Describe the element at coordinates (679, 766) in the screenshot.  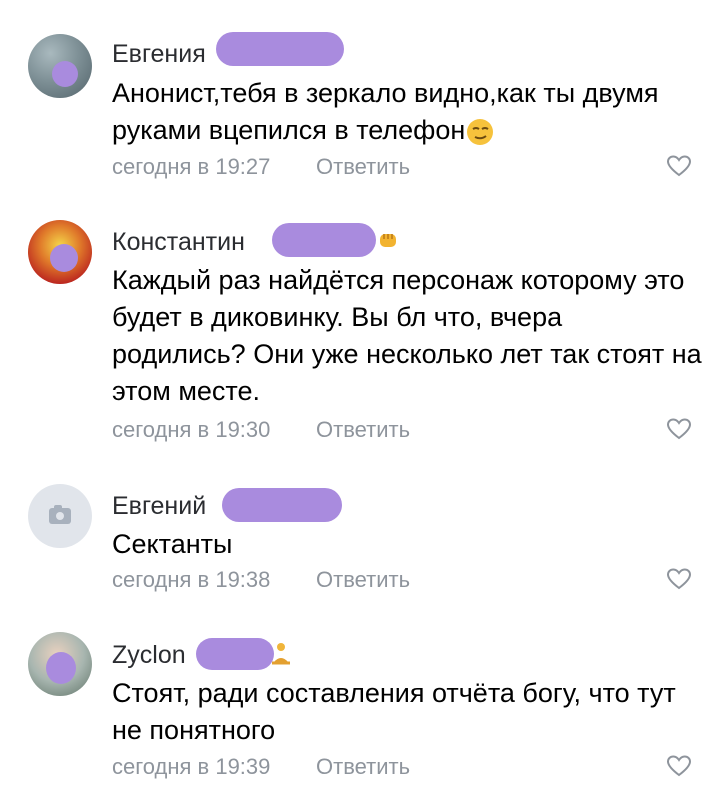
I see `heart-icon` at that location.